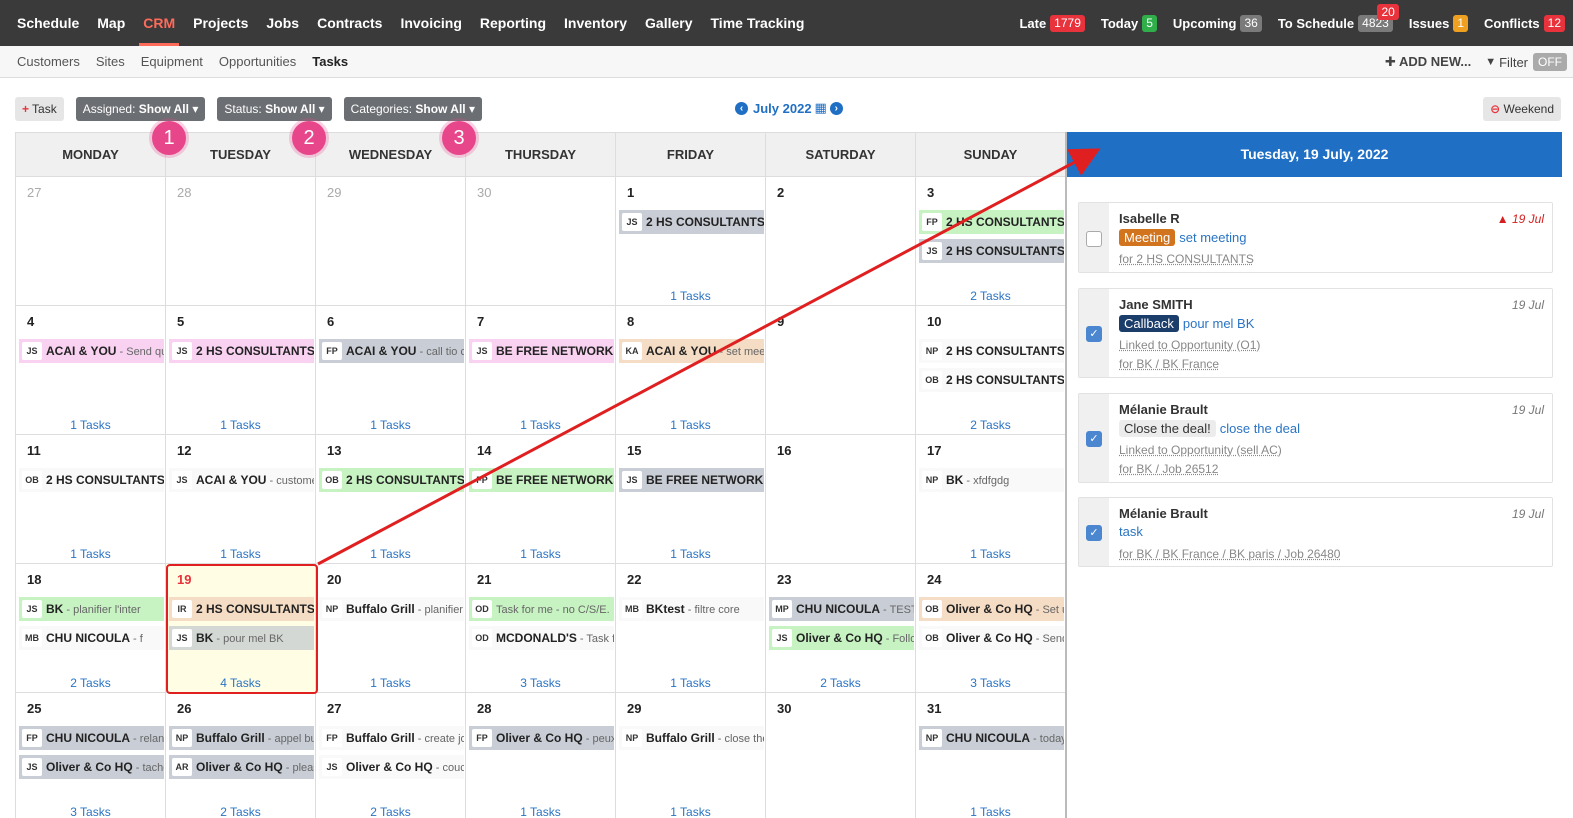  What do you see at coordinates (257, 61) in the screenshot?
I see `tab-opportunities: Opportunities` at bounding box center [257, 61].